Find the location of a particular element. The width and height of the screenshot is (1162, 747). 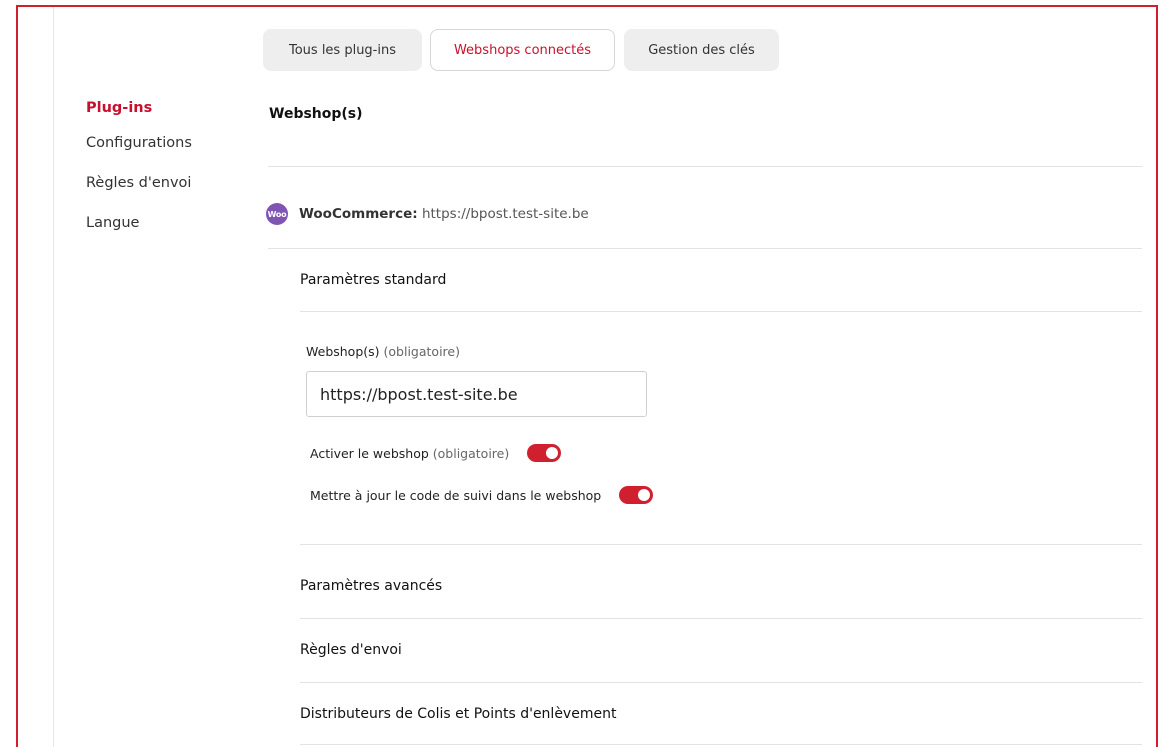

activate-webshop-label: Activer le webshop is located at coordinates (369, 453).